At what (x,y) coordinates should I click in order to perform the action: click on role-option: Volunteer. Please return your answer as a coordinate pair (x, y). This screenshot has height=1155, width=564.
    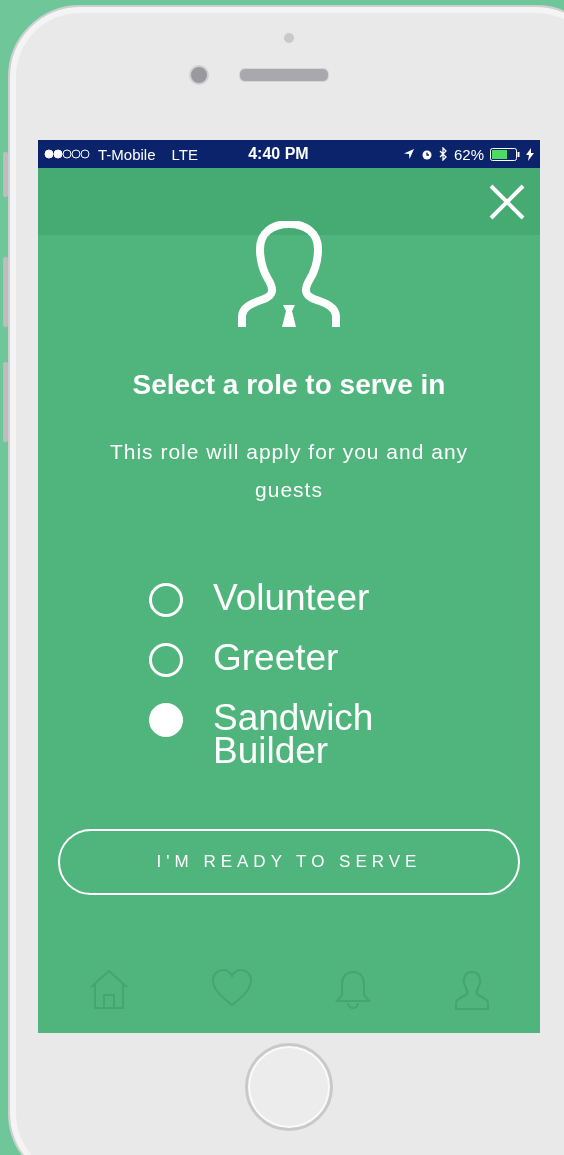
    Looking at the image, I should click on (284, 599).